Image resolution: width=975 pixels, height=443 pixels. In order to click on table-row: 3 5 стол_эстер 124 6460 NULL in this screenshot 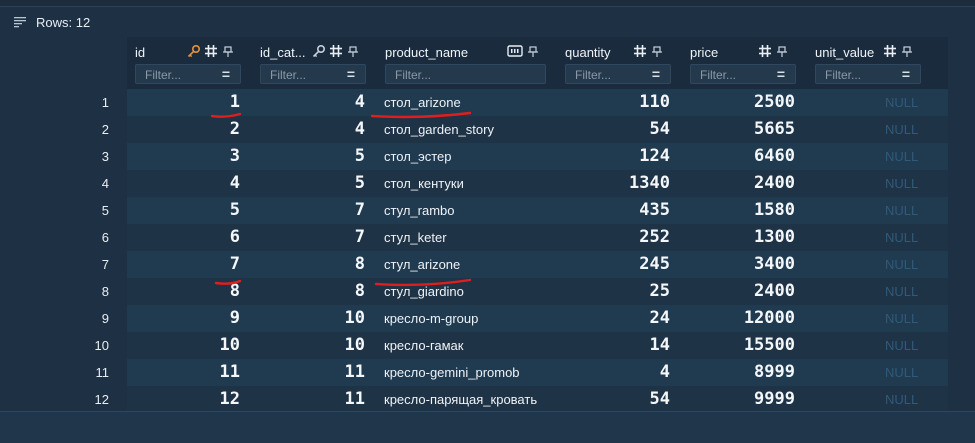, I will do `click(537, 156)`.